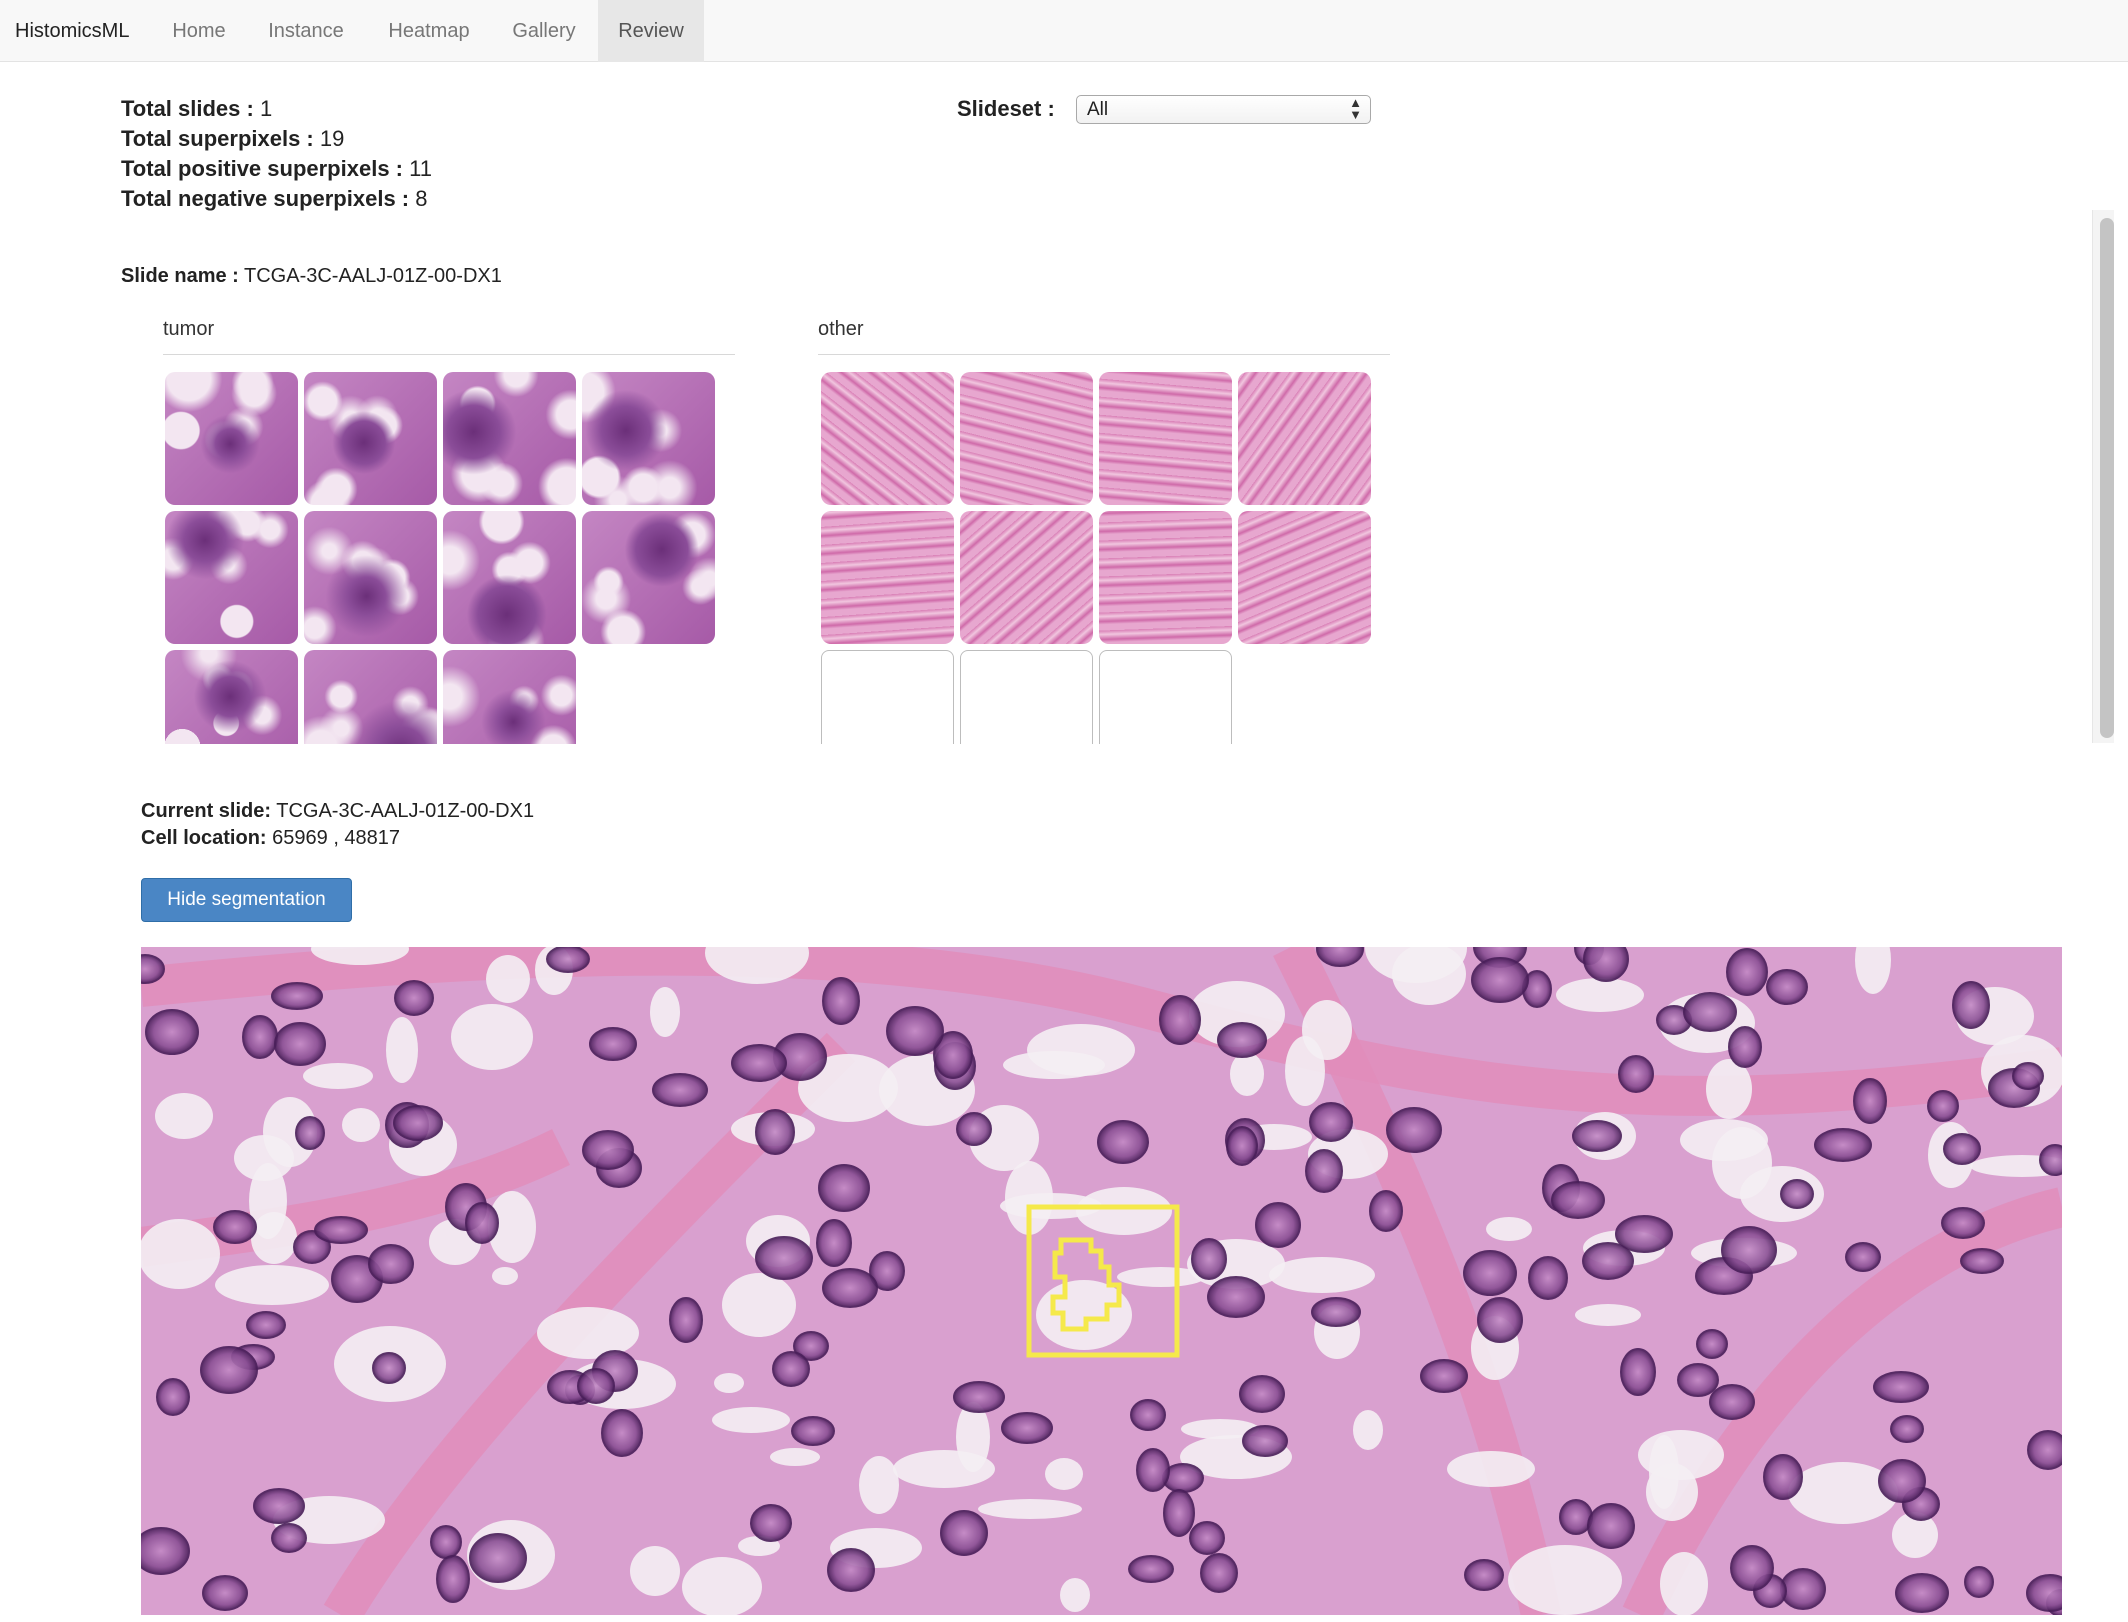 This screenshot has height=1622, width=2128. Describe the element at coordinates (204, 838) in the screenshot. I see `cell-location-label: Cell location:` at that location.